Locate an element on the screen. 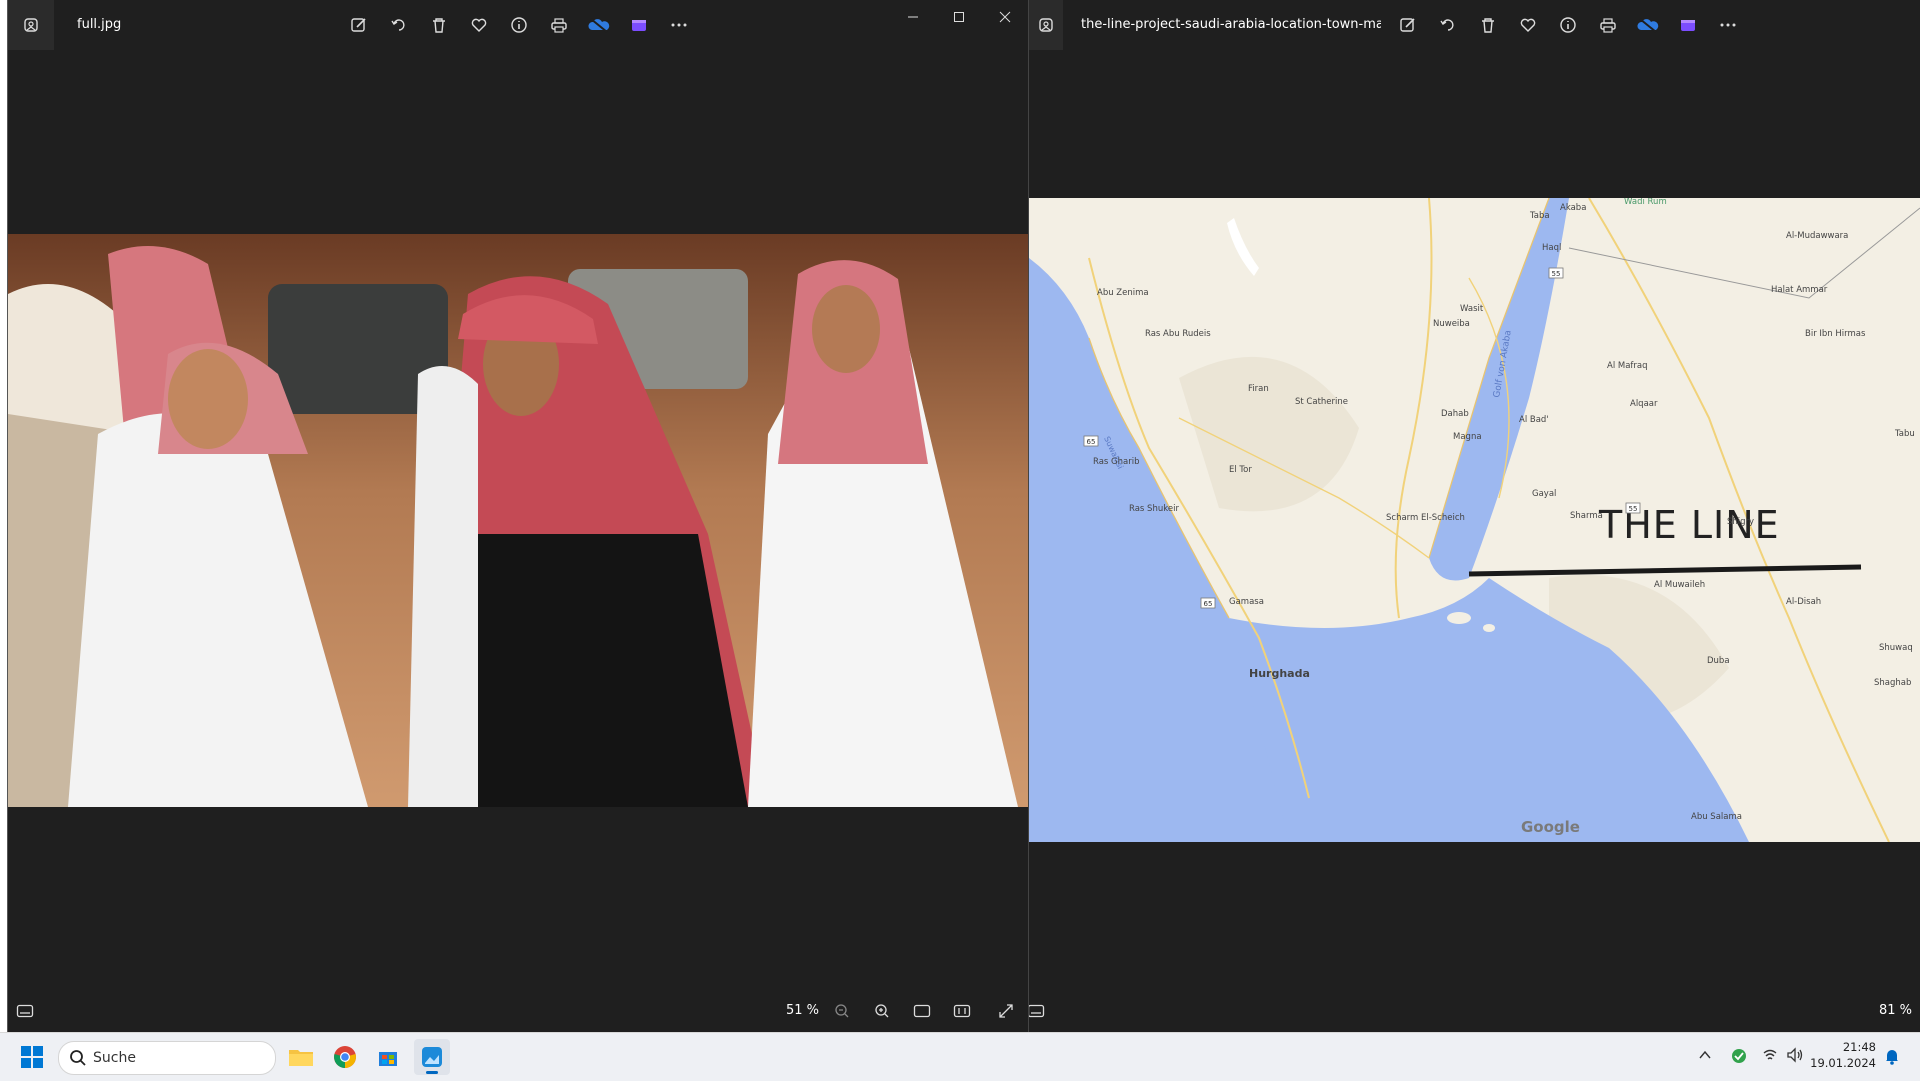 The image size is (1920, 1081). microsoft-store-icon is located at coordinates (388, 1057).